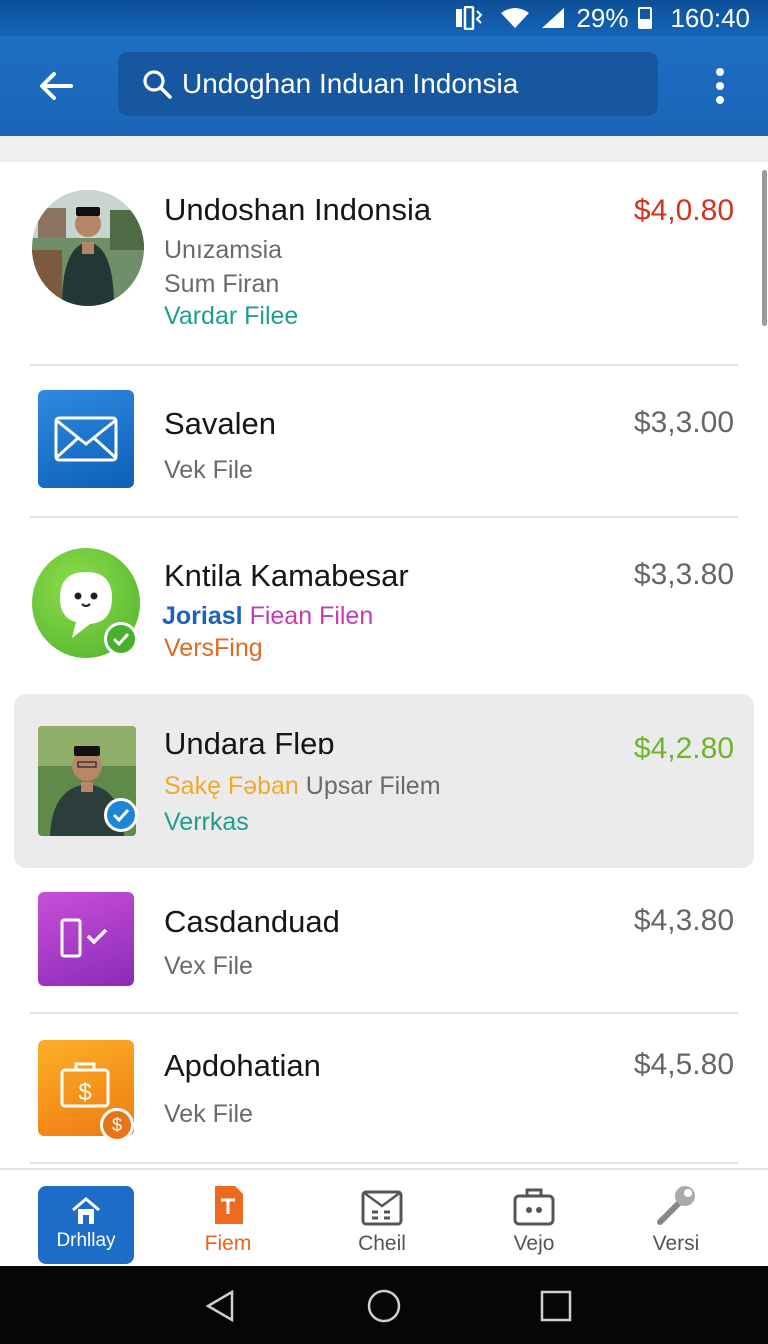 The height and width of the screenshot is (1344, 768). What do you see at coordinates (86, 1225) in the screenshot?
I see `nav-item-home: Drhllay` at bounding box center [86, 1225].